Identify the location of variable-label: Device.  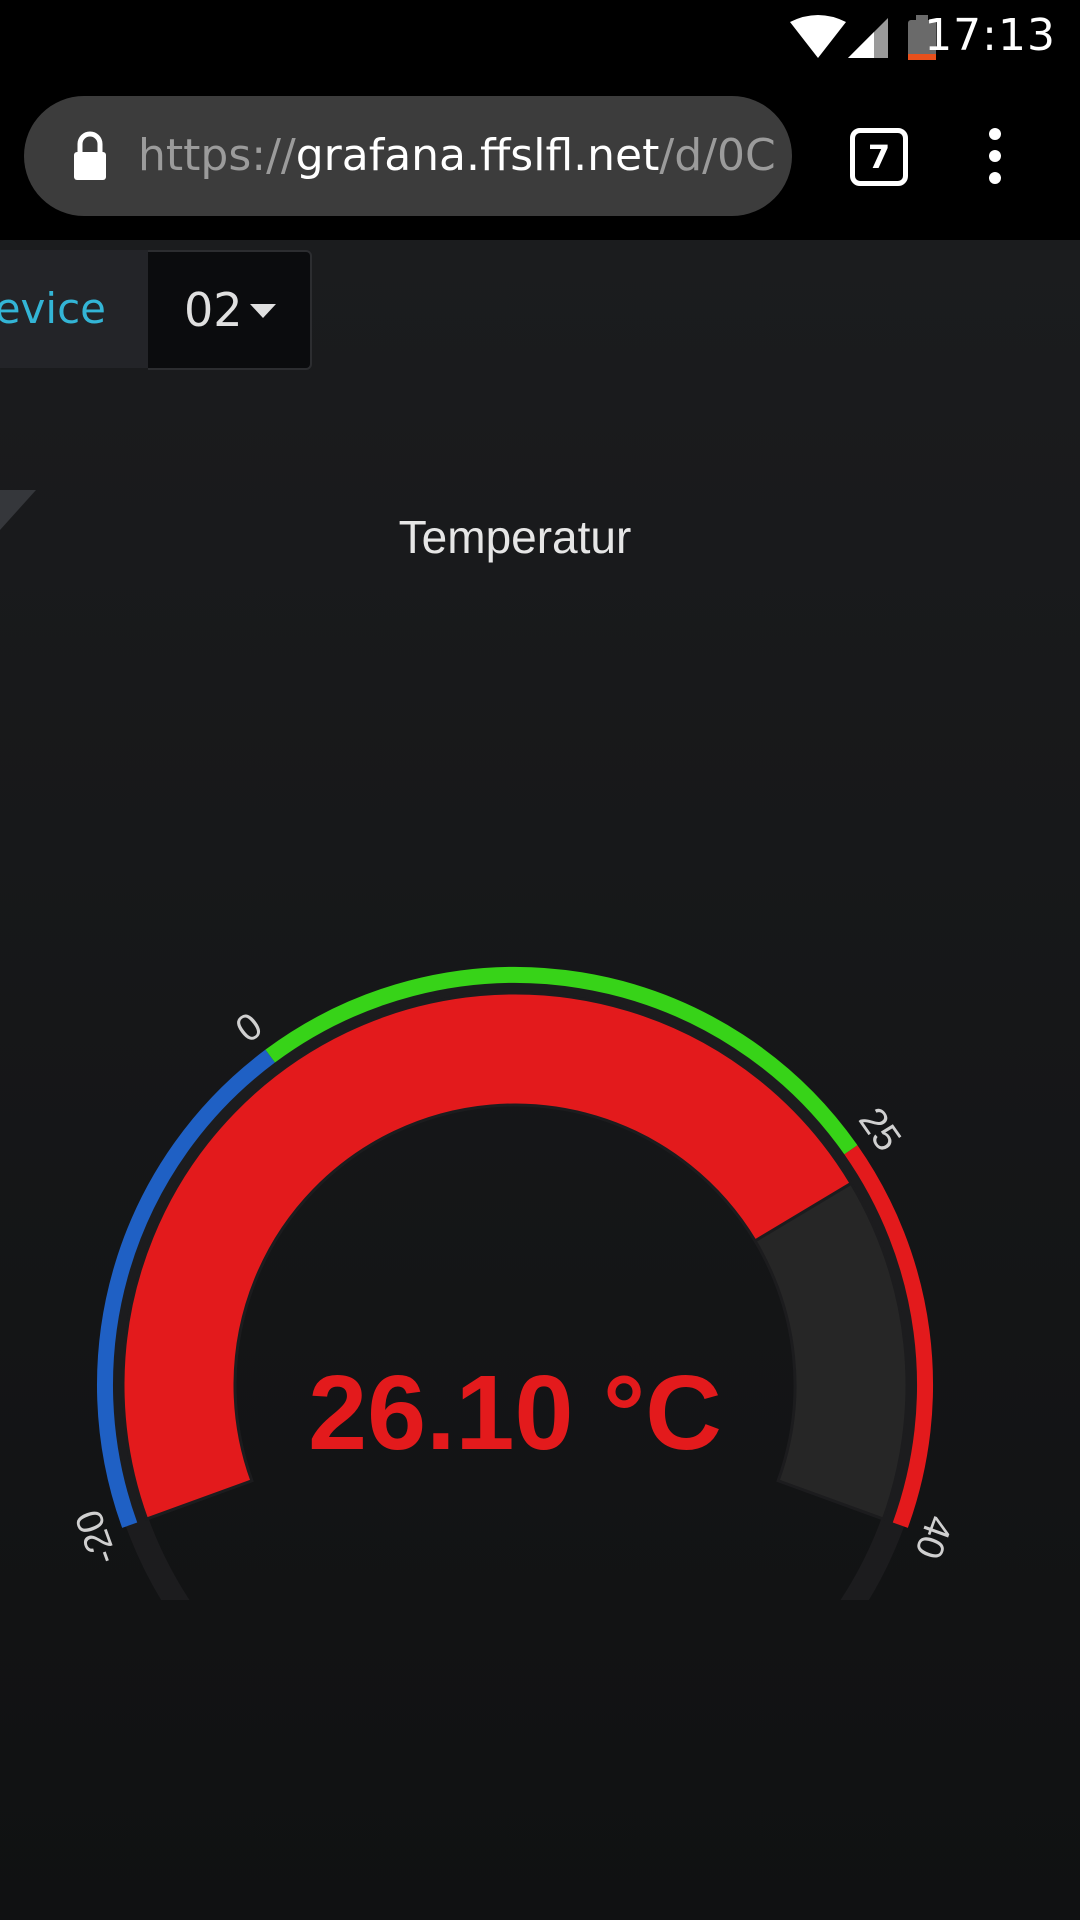
(74, 309).